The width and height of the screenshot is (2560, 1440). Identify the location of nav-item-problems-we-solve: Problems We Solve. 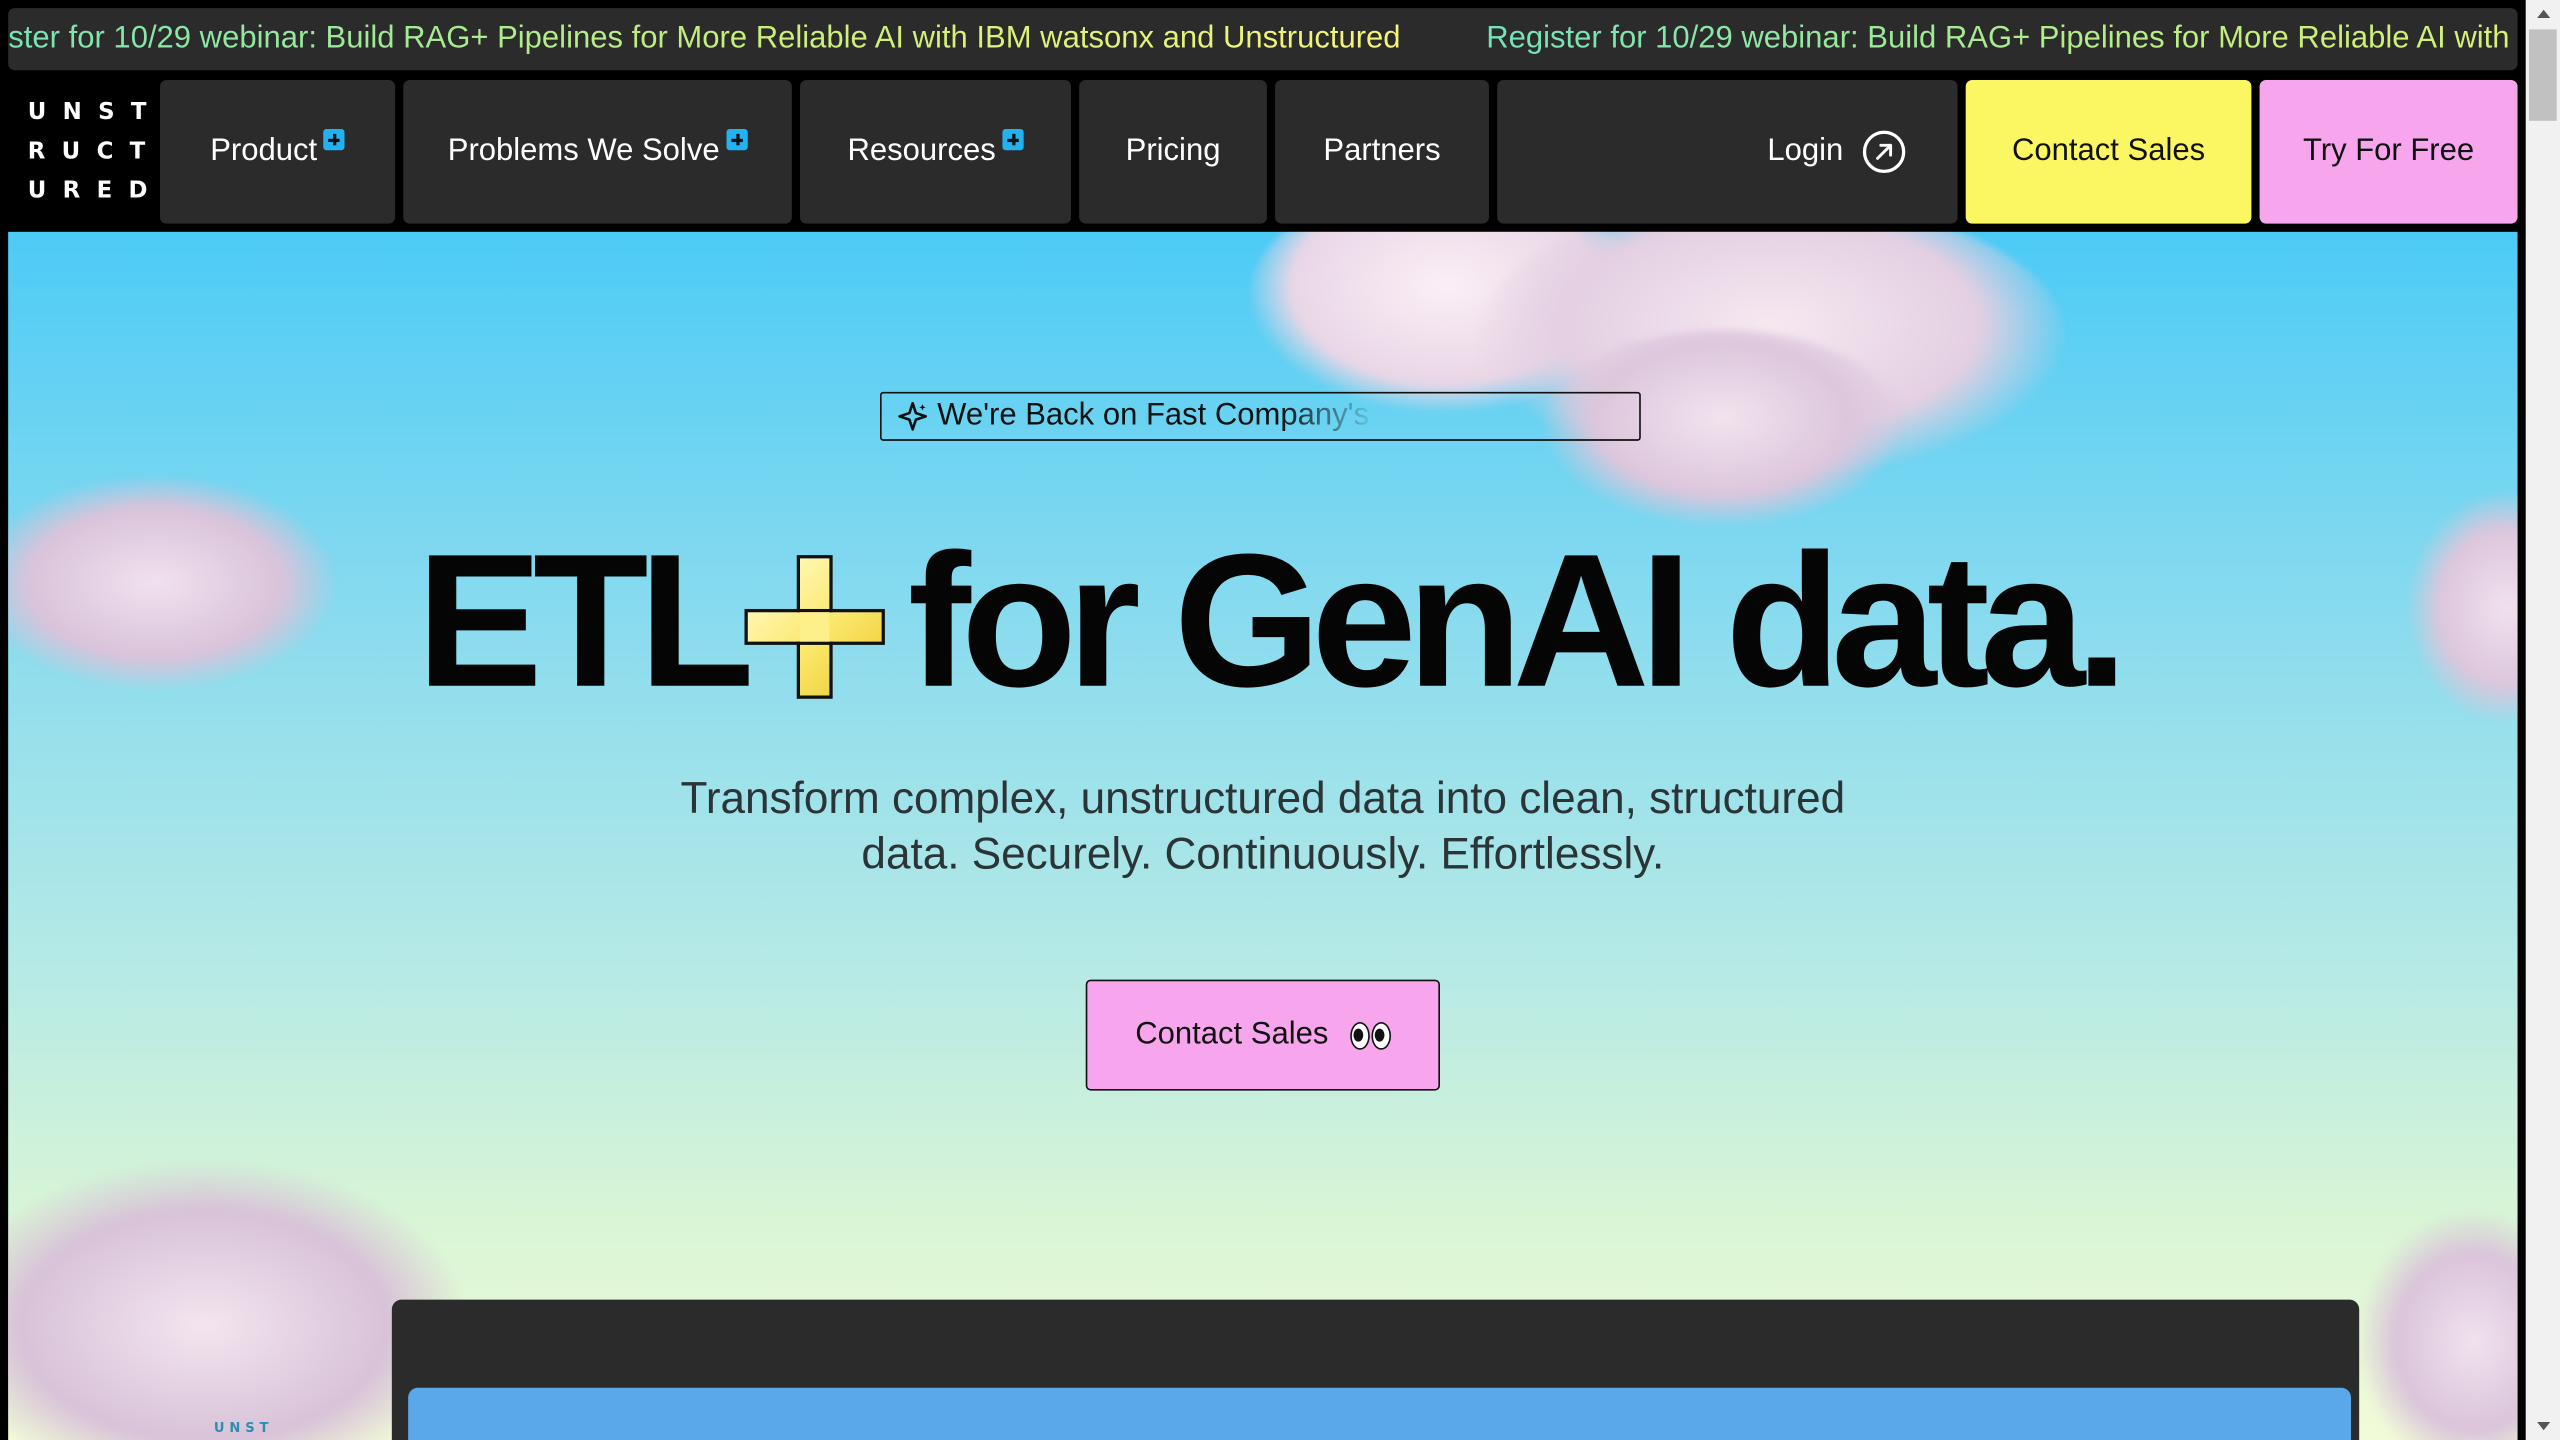
(597, 151).